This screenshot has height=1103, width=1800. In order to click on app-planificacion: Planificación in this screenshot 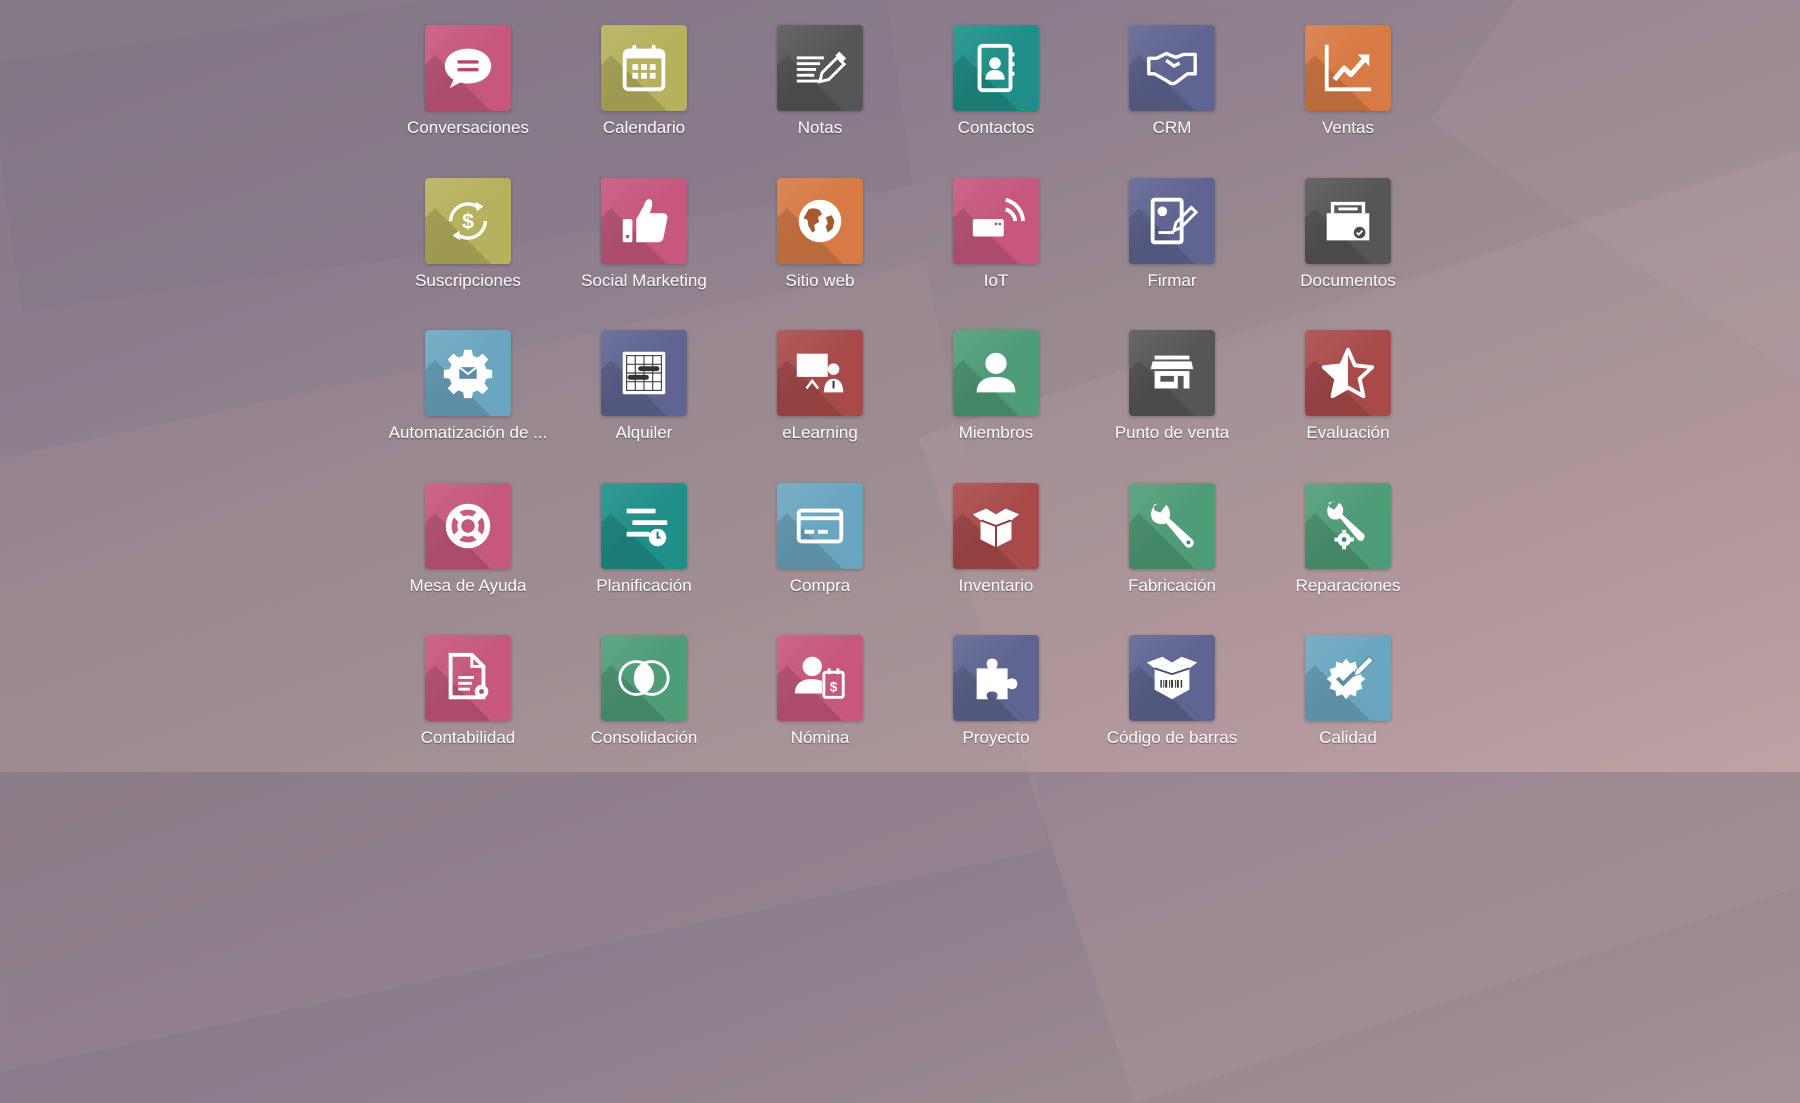, I will do `click(644, 559)`.